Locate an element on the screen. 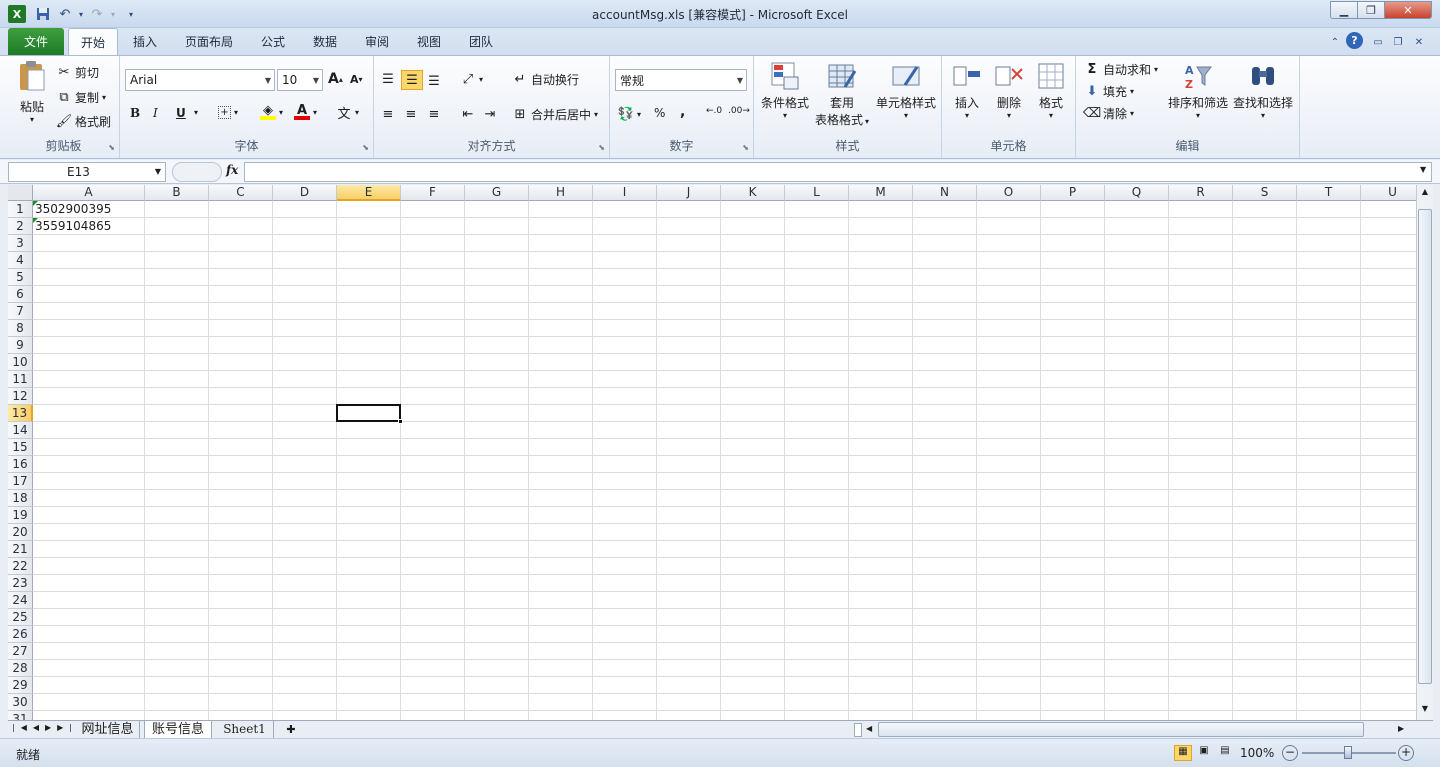 This screenshot has height=767, width=1440. conditional-formatting-button: 条件格式 ▾ is located at coordinates (785, 90).